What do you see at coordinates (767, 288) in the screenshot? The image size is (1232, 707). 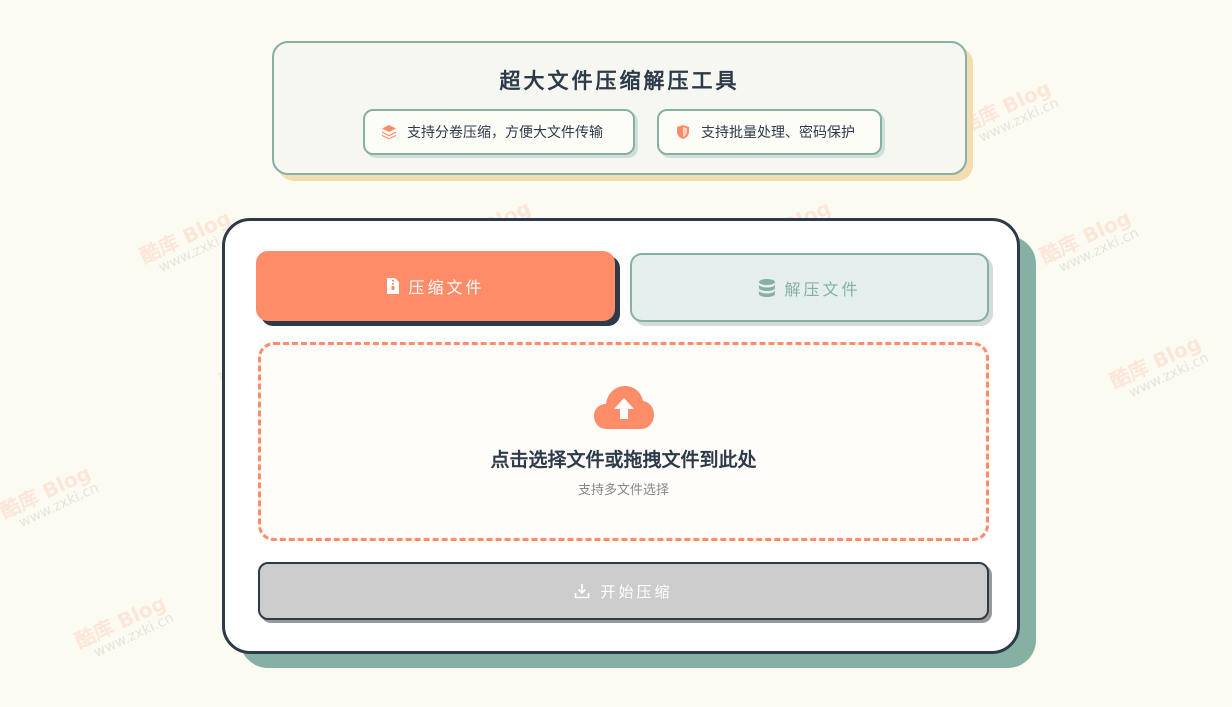 I see `database-icon` at bounding box center [767, 288].